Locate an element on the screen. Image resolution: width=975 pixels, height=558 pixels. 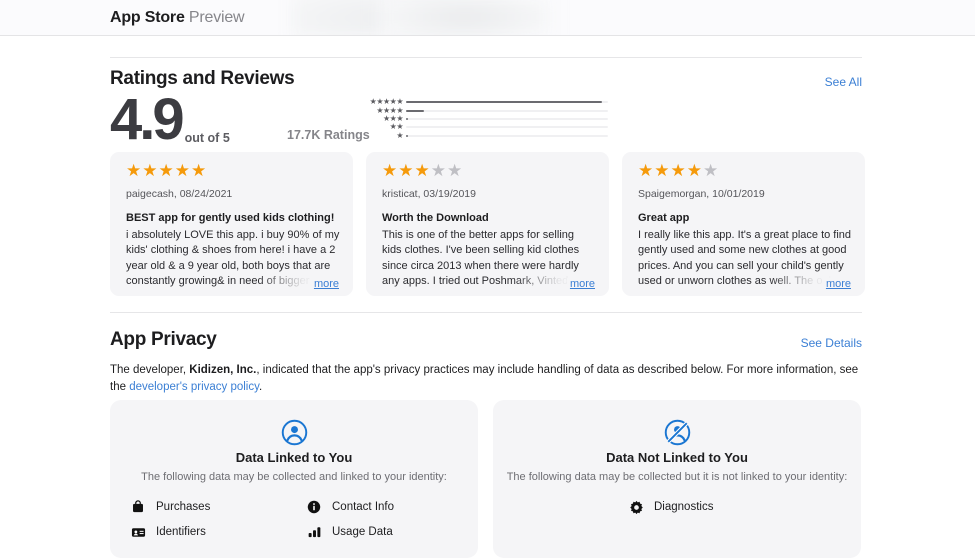
privacy-data-item-label: Usage Data is located at coordinates (362, 532).